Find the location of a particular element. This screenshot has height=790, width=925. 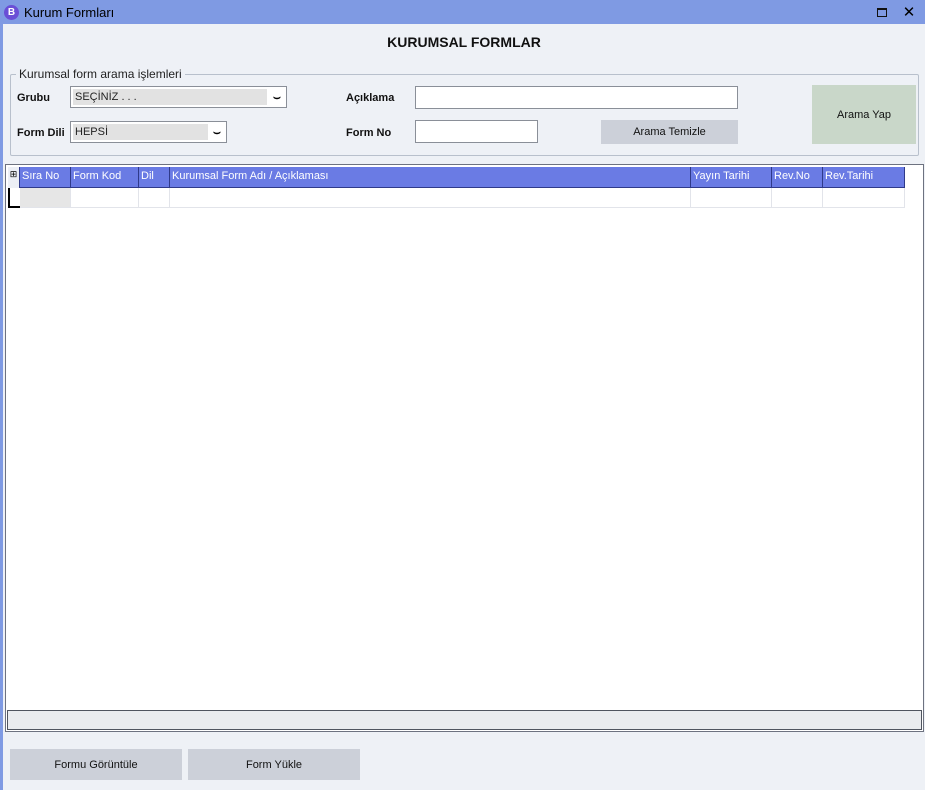

aciklama-label: Açıklama is located at coordinates (370, 98).